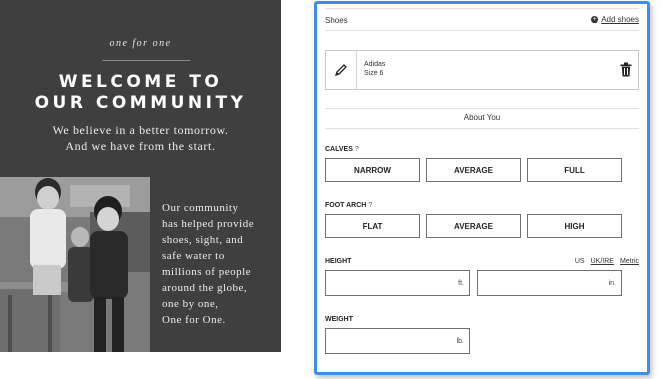 This screenshot has width=662, height=379. What do you see at coordinates (620, 19) in the screenshot?
I see `add-shoes-label: Add shoes` at bounding box center [620, 19].